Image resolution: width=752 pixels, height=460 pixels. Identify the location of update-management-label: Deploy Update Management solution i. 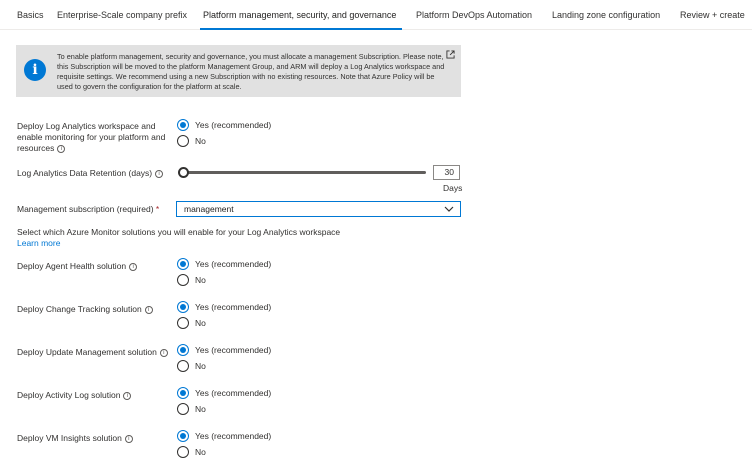
(92, 352).